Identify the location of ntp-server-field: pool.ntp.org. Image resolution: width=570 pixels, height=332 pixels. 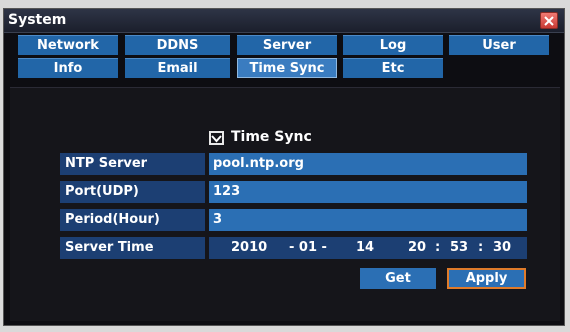
(368, 164).